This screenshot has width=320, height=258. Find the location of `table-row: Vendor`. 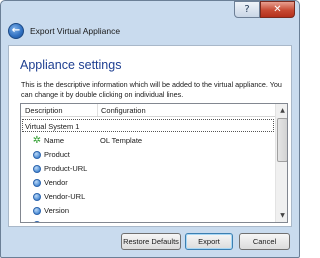

table-row: Vendor is located at coordinates (148, 183).